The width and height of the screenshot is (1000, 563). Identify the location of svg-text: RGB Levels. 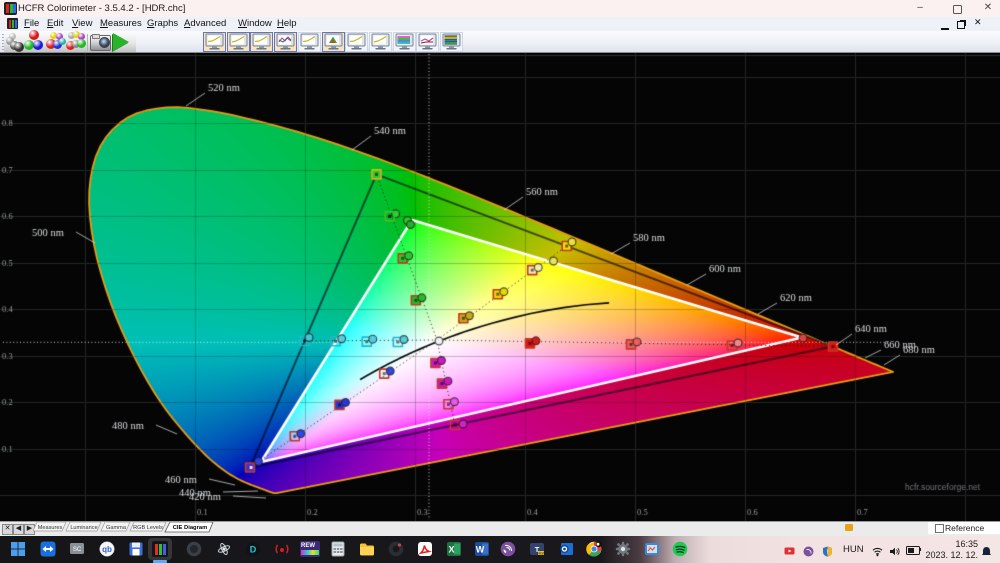
(148, 528).